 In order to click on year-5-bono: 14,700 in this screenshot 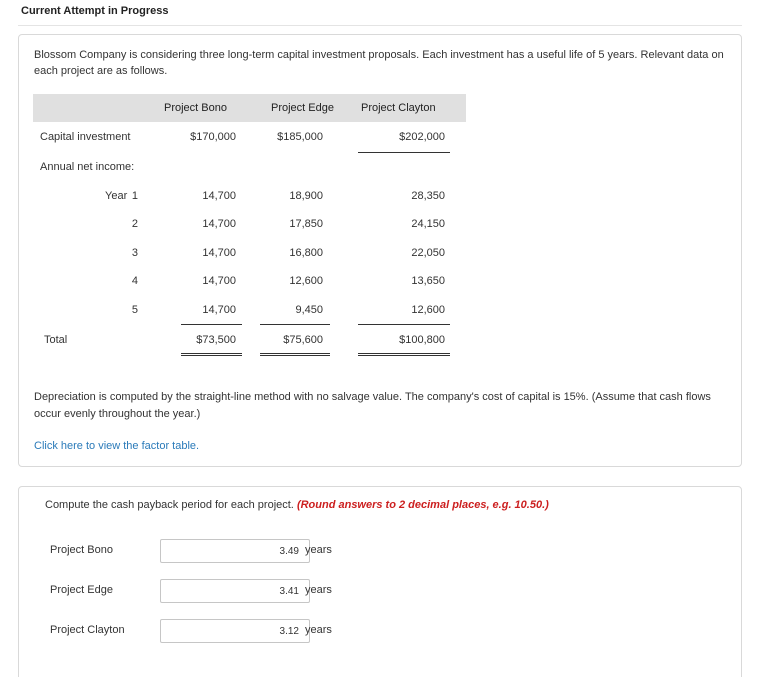, I will do `click(219, 310)`.